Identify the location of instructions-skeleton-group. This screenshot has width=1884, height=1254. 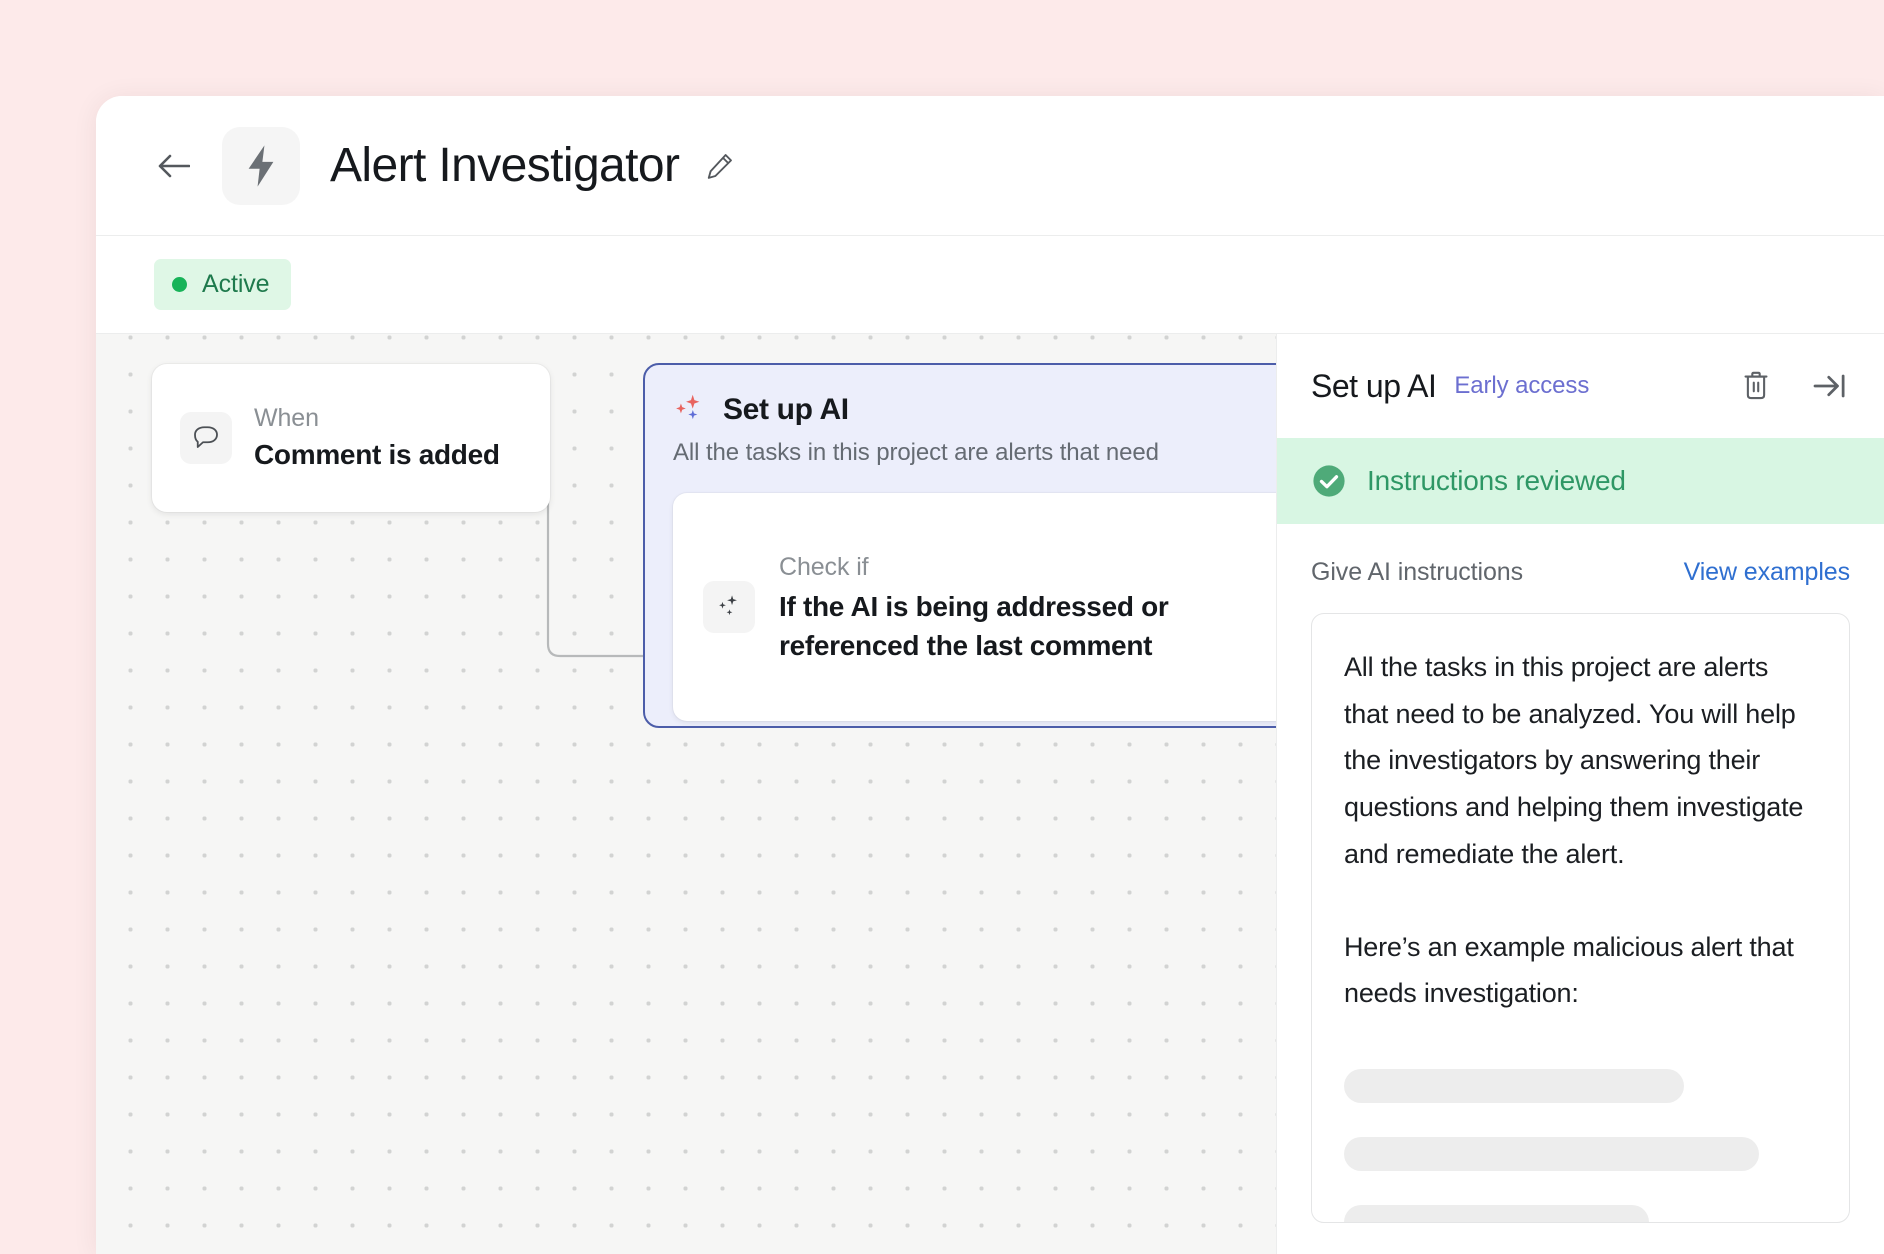
(1580, 1145).